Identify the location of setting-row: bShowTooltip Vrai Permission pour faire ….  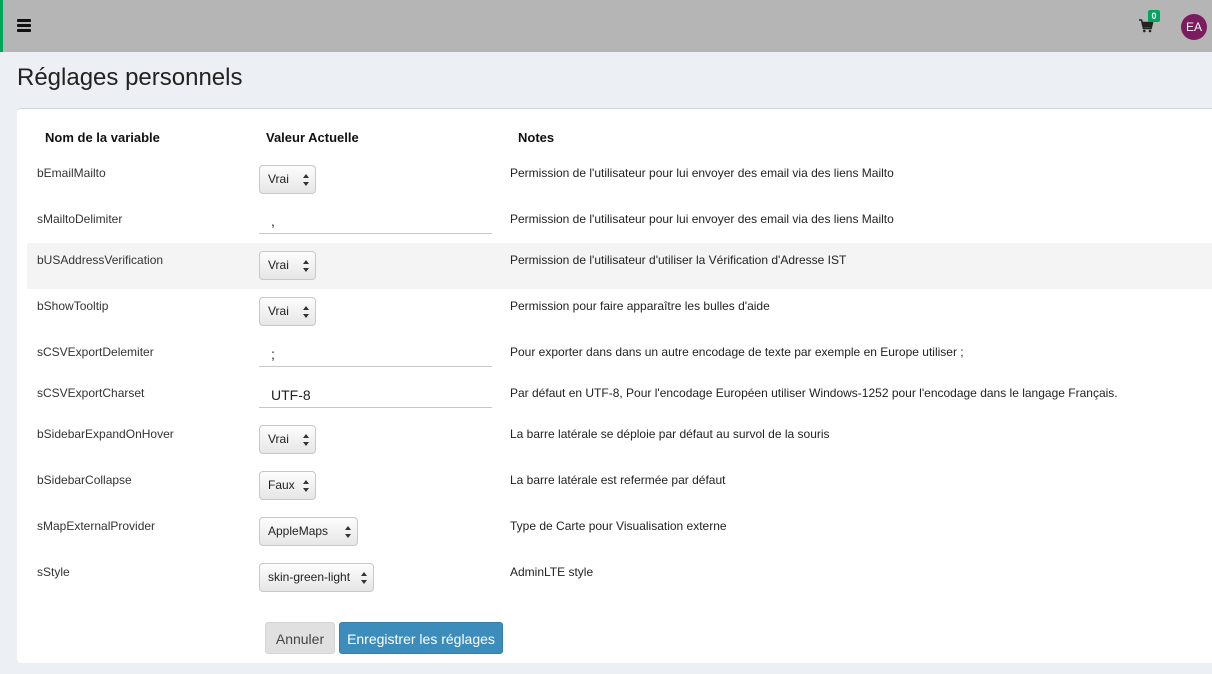
(619, 312).